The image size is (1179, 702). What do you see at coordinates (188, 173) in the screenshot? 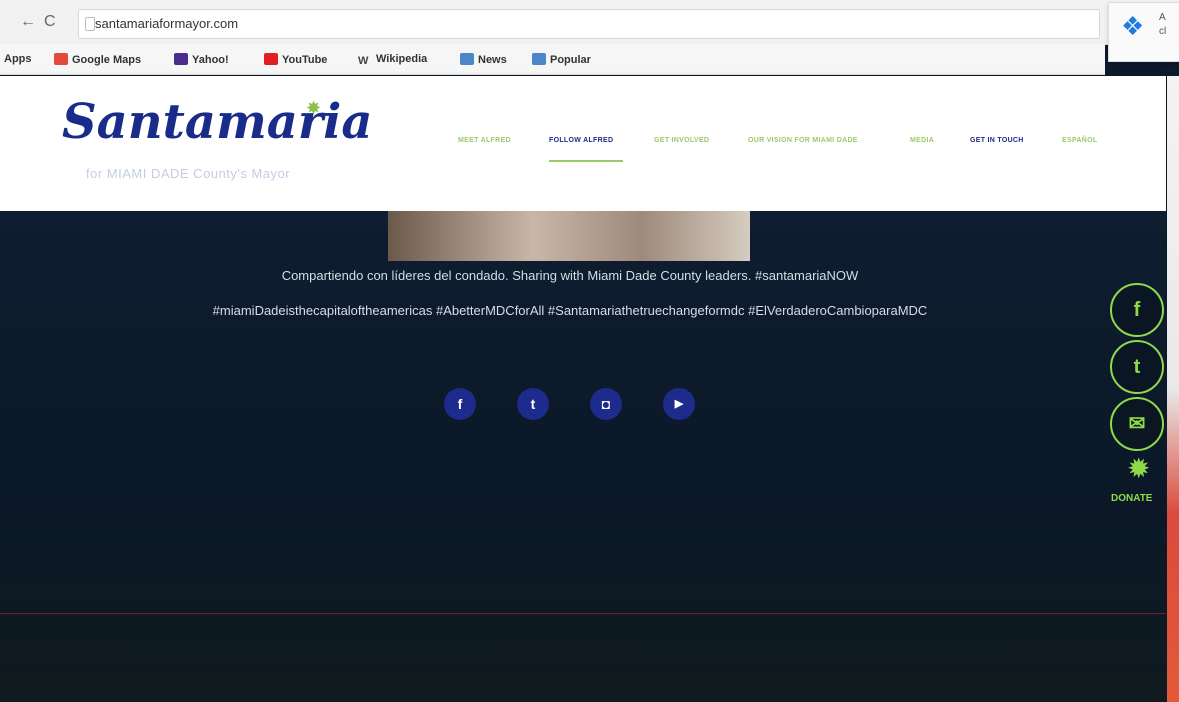
I see `site-tagline: for MIAMI DADE County's Mayor` at bounding box center [188, 173].